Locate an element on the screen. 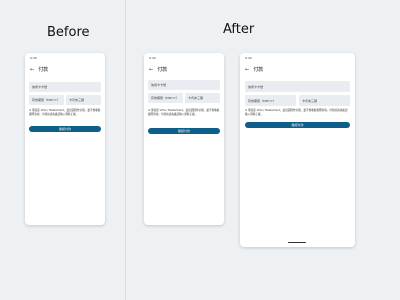 This screenshot has width=400, height=300. status-time: 9:36 is located at coordinates (33, 58).